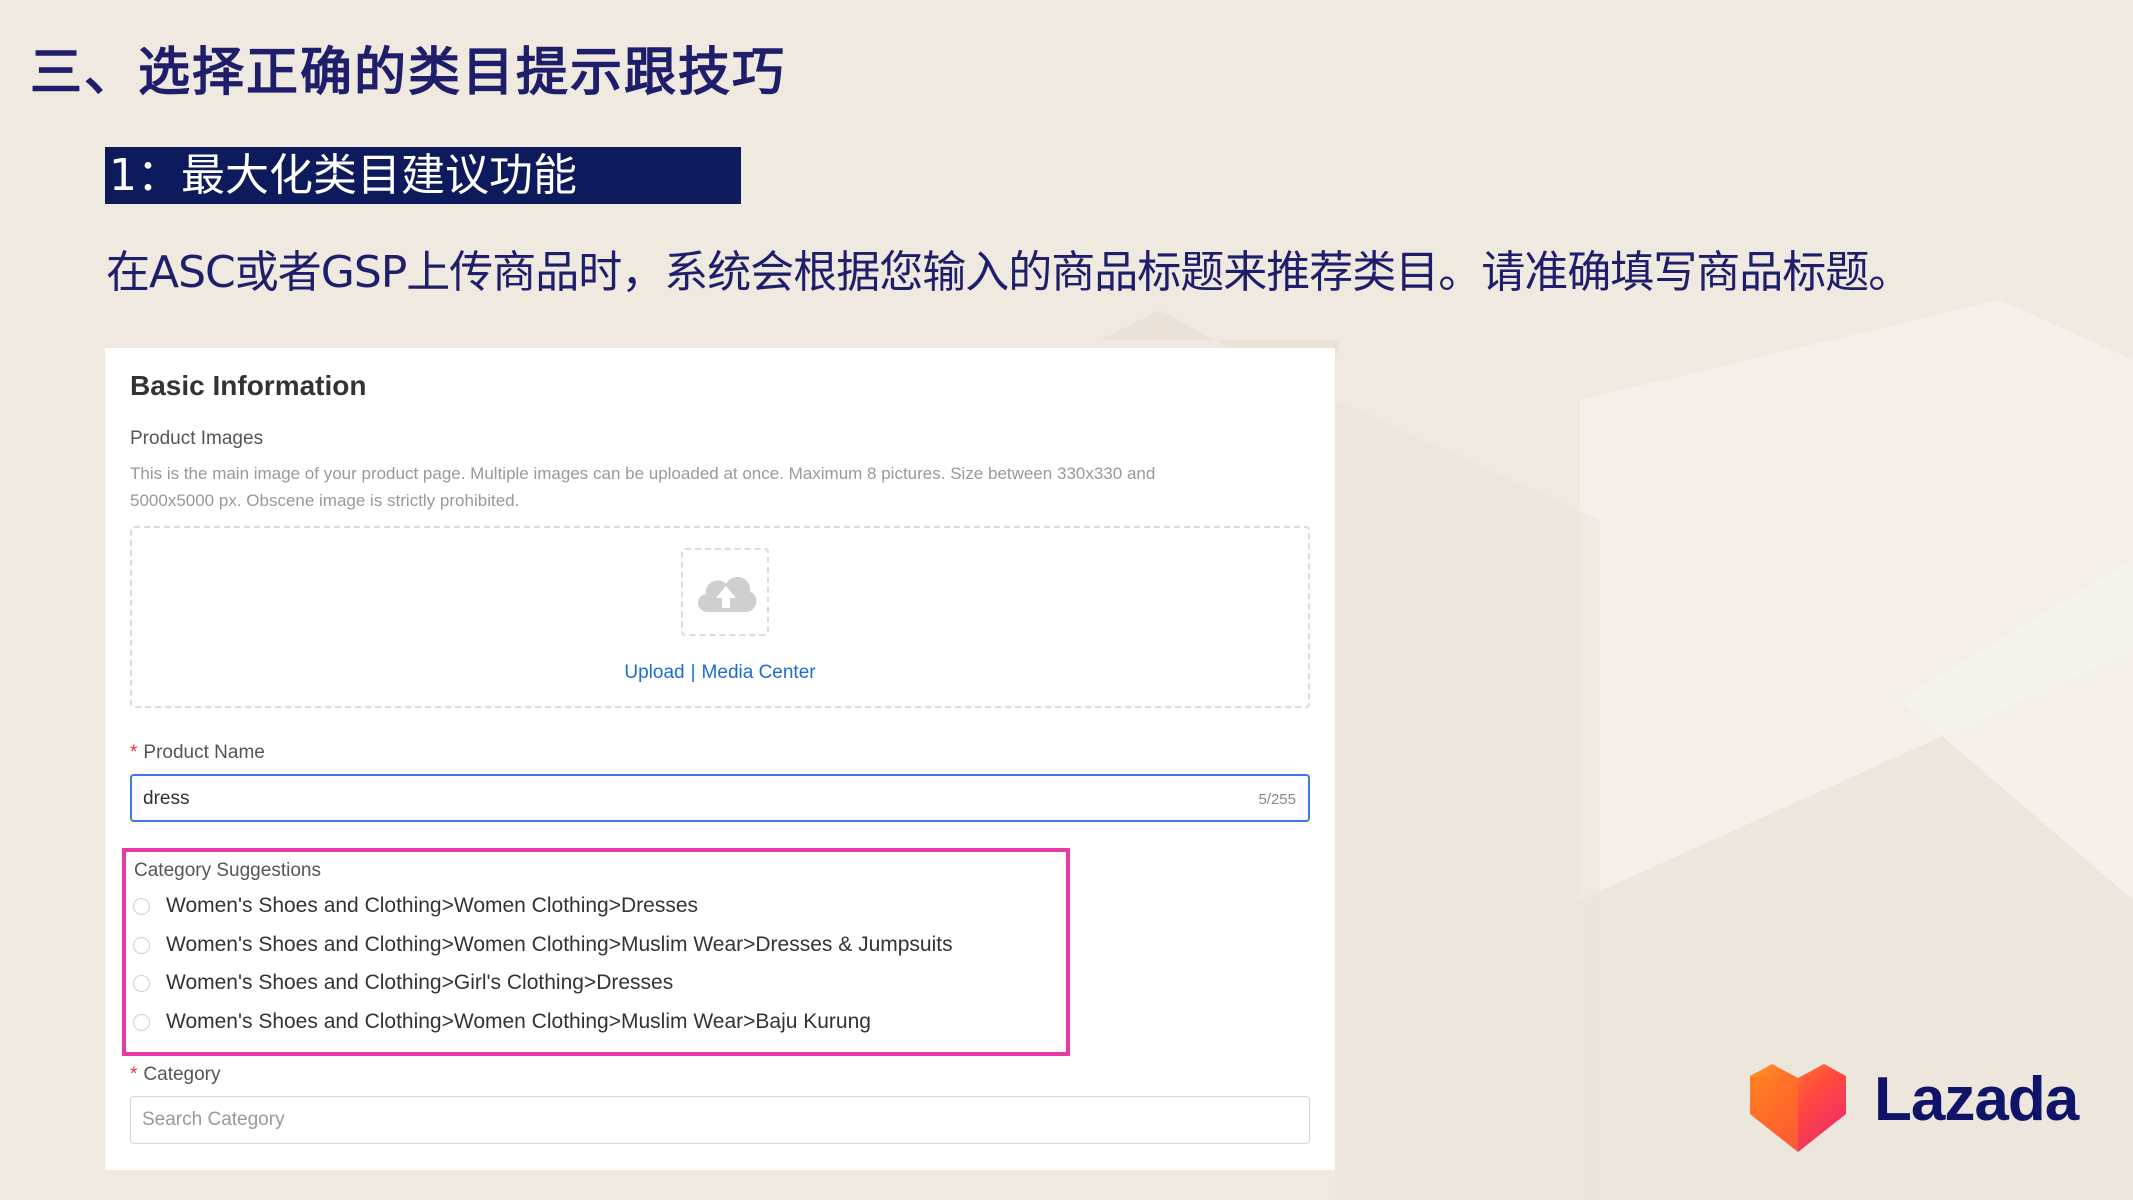 The height and width of the screenshot is (1200, 2133). I want to click on product-name-value: dress, so click(166, 798).